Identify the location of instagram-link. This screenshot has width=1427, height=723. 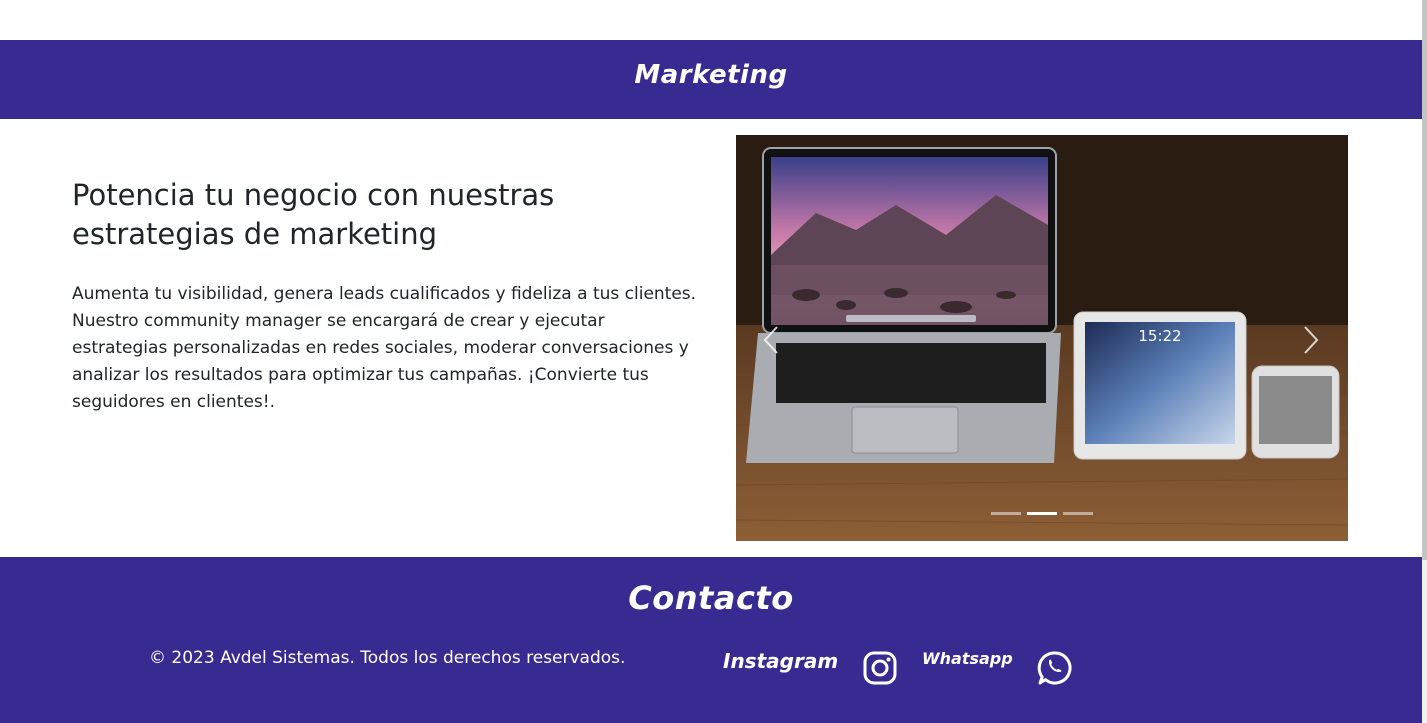
(880, 670).